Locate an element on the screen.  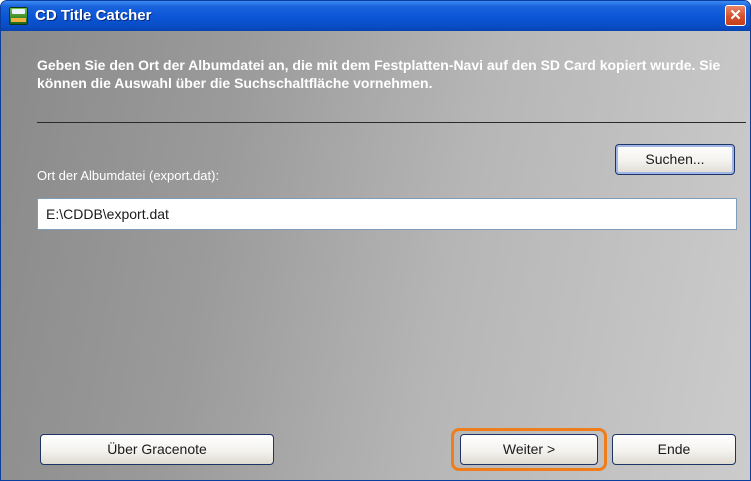
next-button: Weiter > is located at coordinates (529, 449).